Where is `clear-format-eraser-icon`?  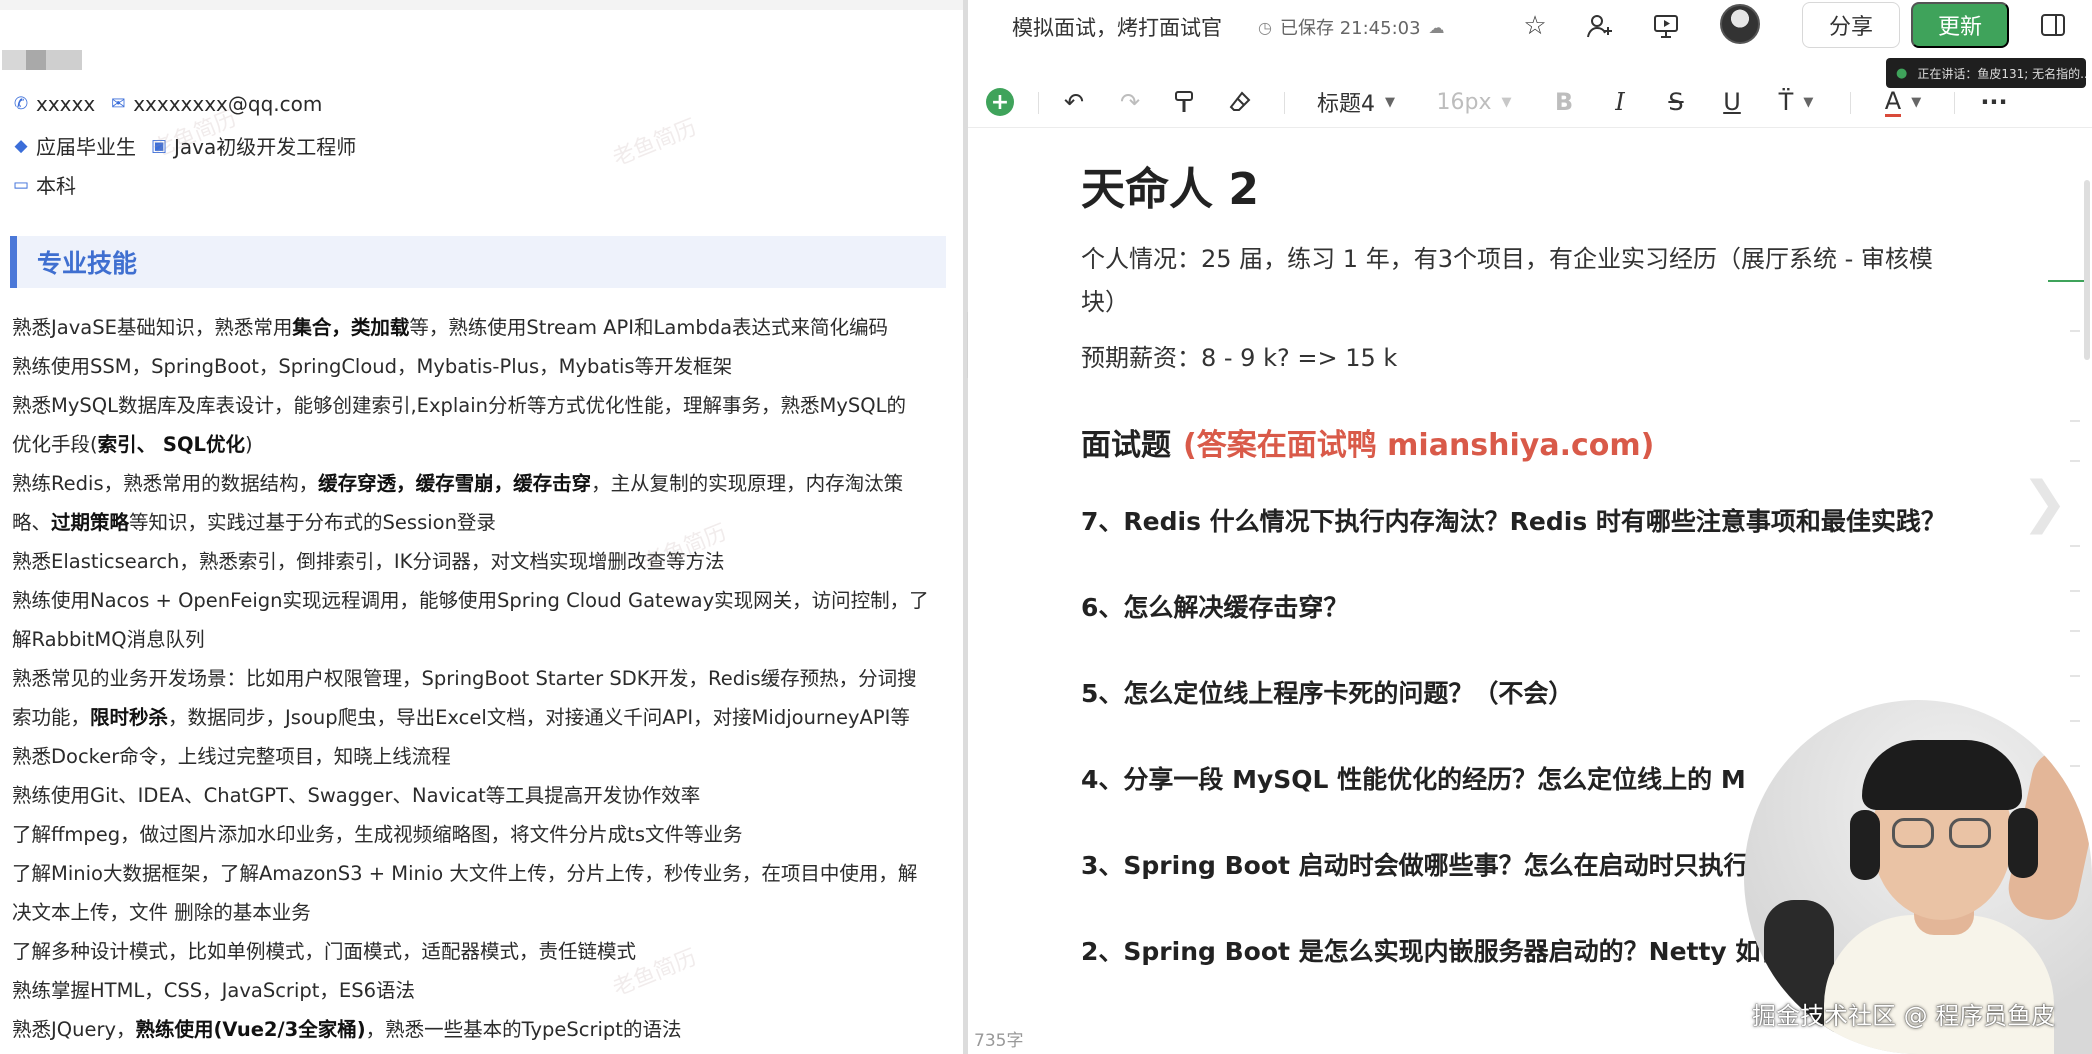
clear-format-eraser-icon is located at coordinates (1240, 102).